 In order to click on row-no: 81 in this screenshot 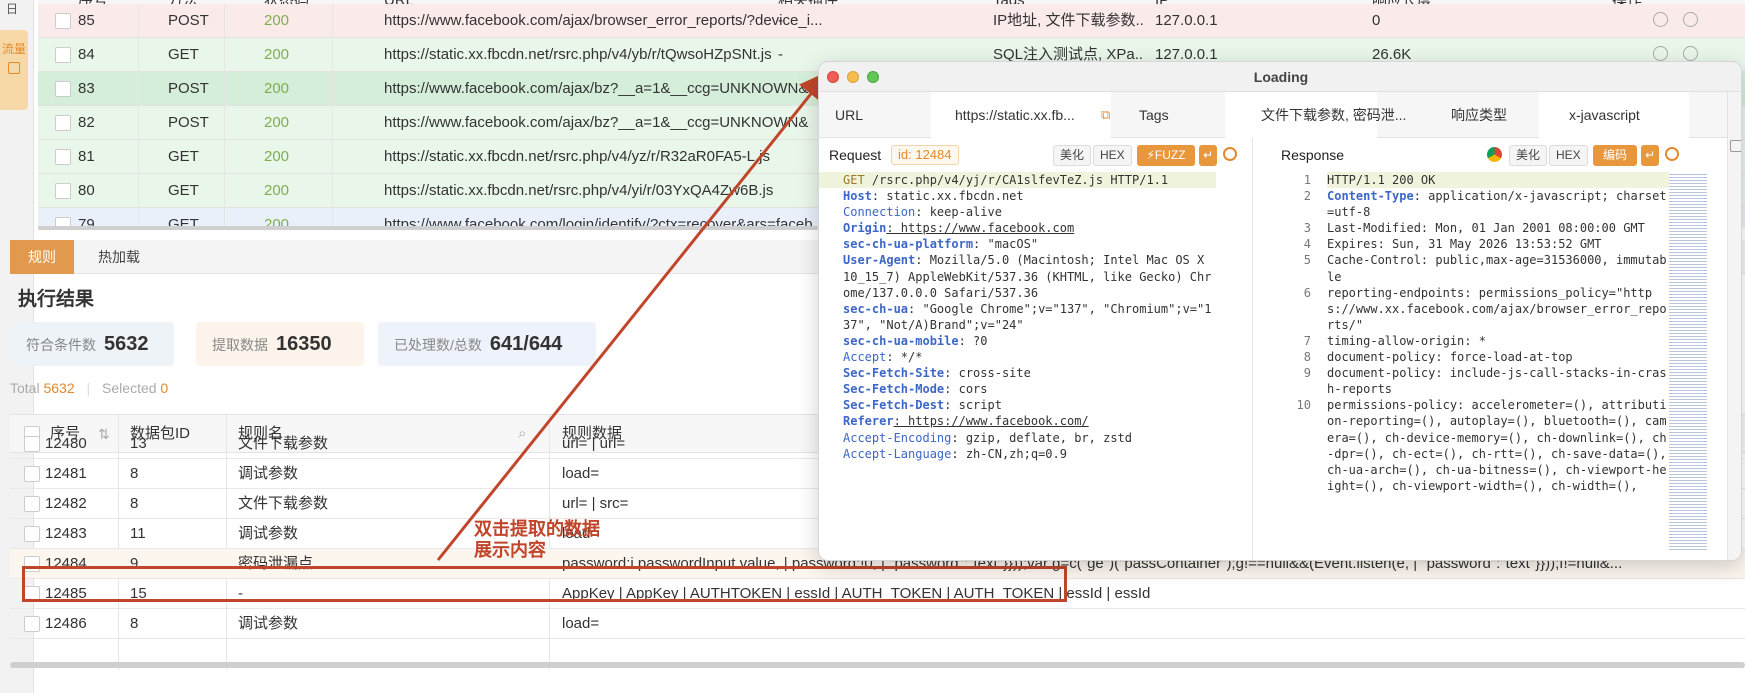, I will do `click(86, 156)`.